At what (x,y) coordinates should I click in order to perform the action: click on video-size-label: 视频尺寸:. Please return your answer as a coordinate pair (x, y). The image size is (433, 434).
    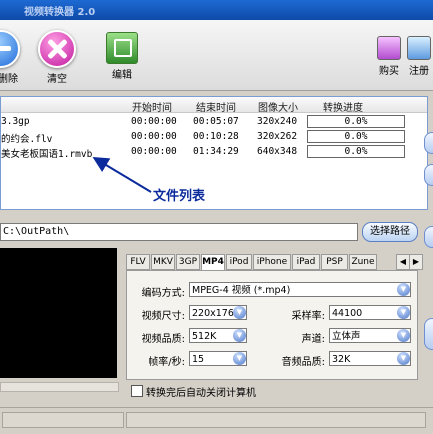
    Looking at the image, I should click on (163, 316).